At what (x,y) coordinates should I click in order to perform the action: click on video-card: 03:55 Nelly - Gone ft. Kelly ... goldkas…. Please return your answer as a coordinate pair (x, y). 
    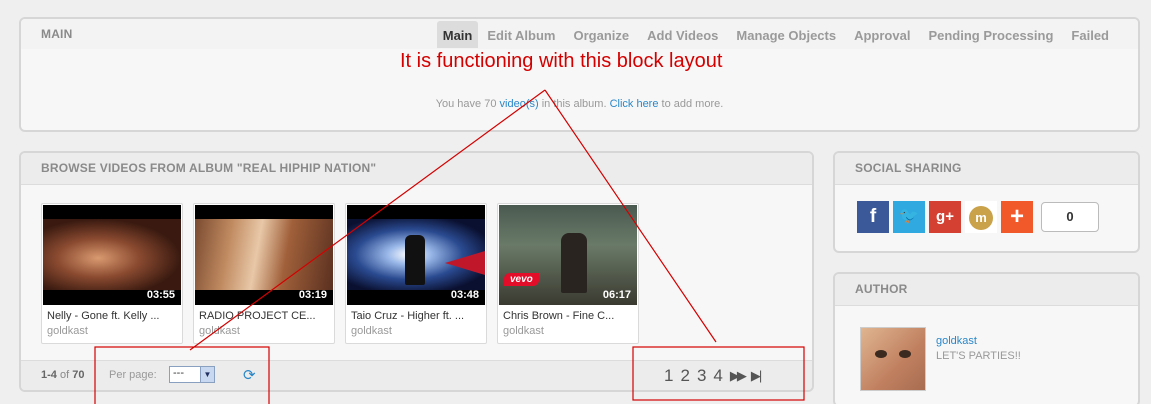
    Looking at the image, I should click on (112, 273).